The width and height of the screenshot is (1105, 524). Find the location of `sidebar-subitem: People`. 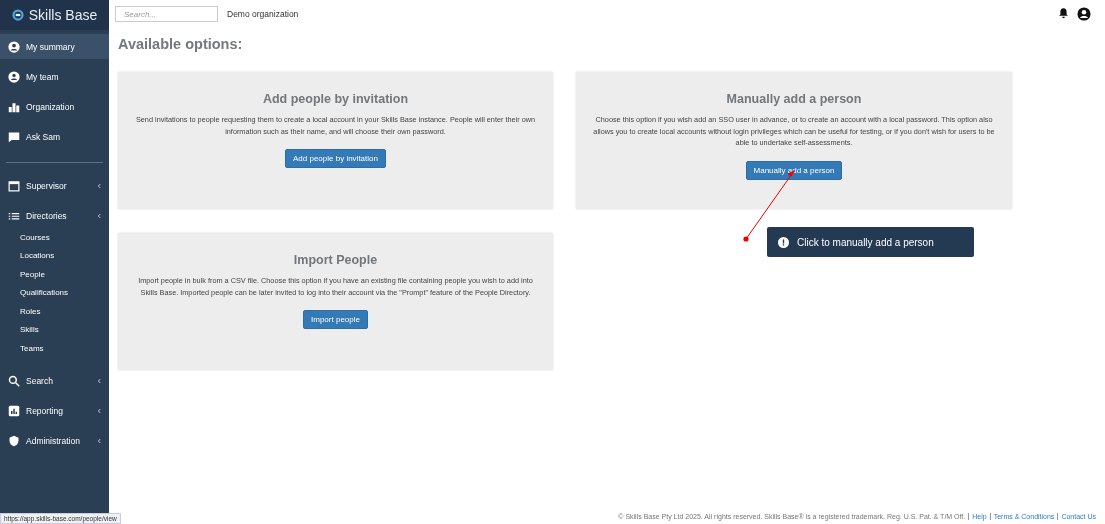

sidebar-subitem: People is located at coordinates (54, 274).